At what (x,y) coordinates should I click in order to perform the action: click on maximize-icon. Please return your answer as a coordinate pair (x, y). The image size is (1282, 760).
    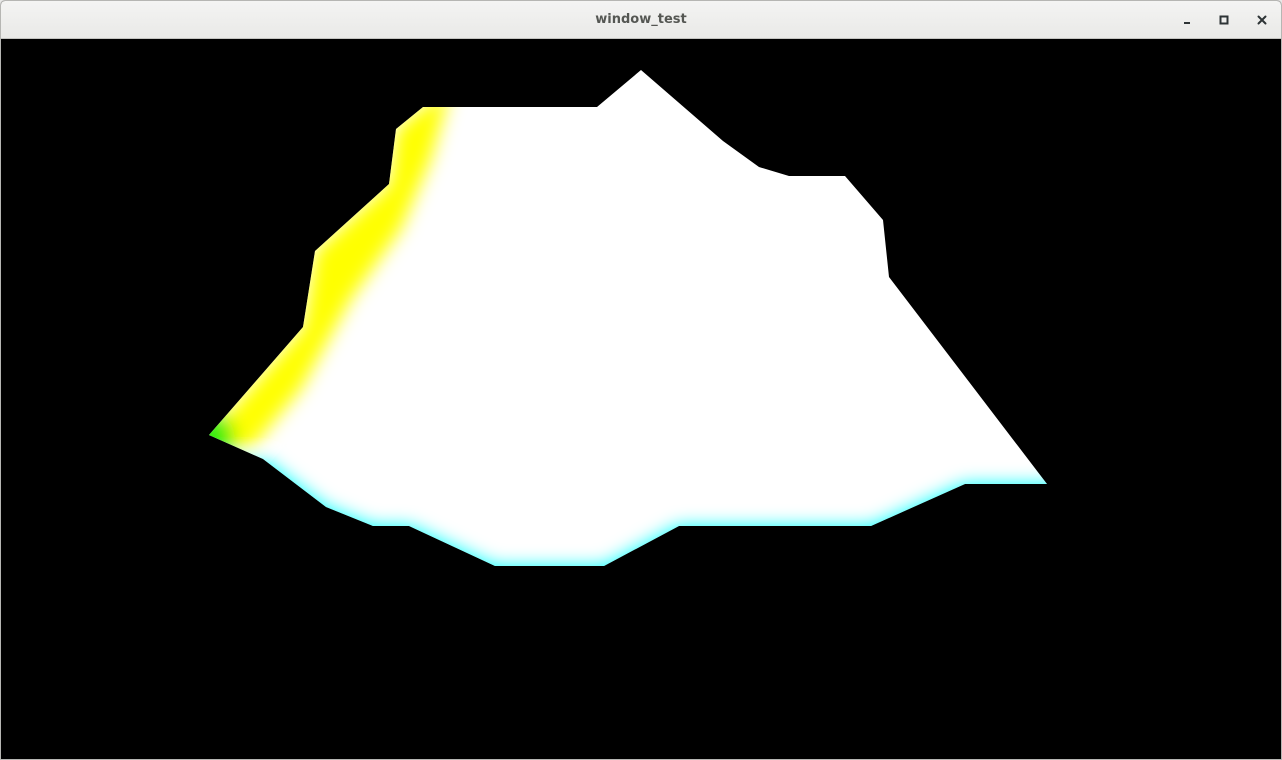
    Looking at the image, I should click on (1224, 20).